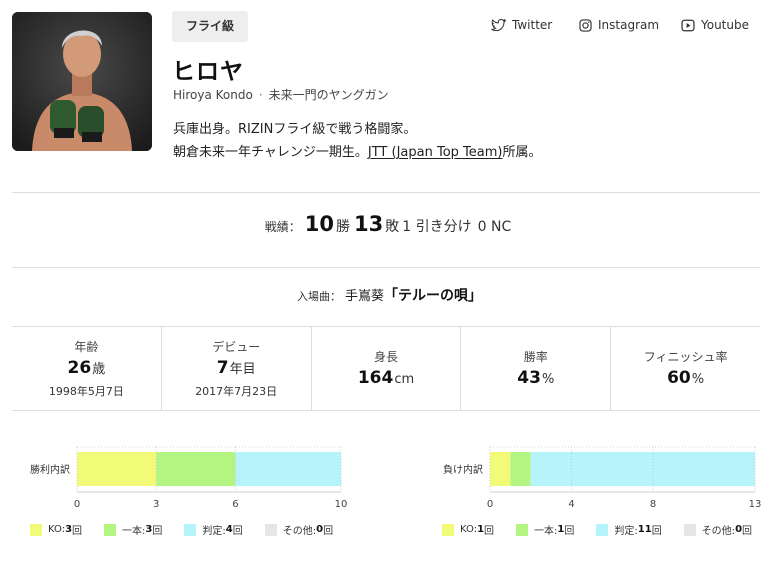 This screenshot has height=563, width=779. I want to click on legend-count: 11, so click(644, 529).